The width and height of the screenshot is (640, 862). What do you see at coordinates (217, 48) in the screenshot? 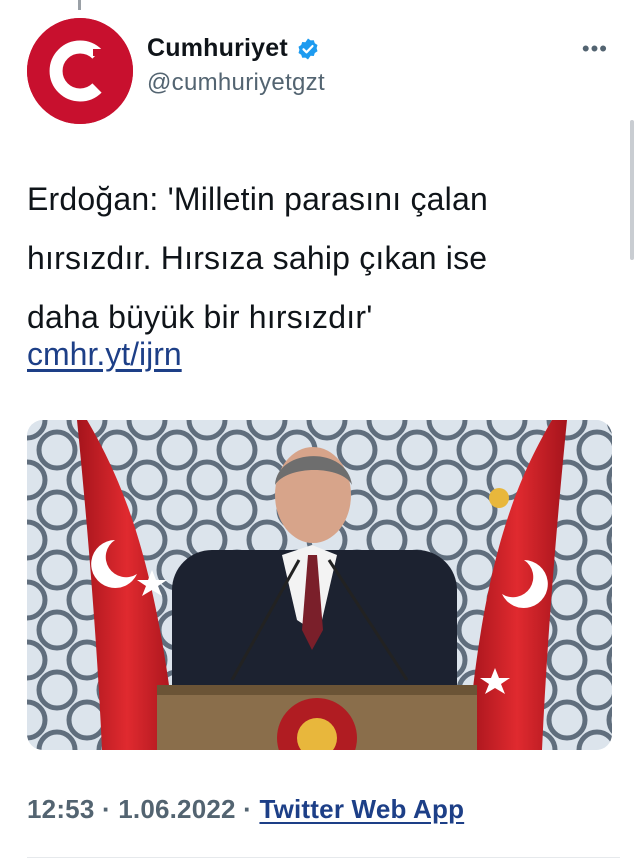
I see `display-name: Cumhuriyet` at bounding box center [217, 48].